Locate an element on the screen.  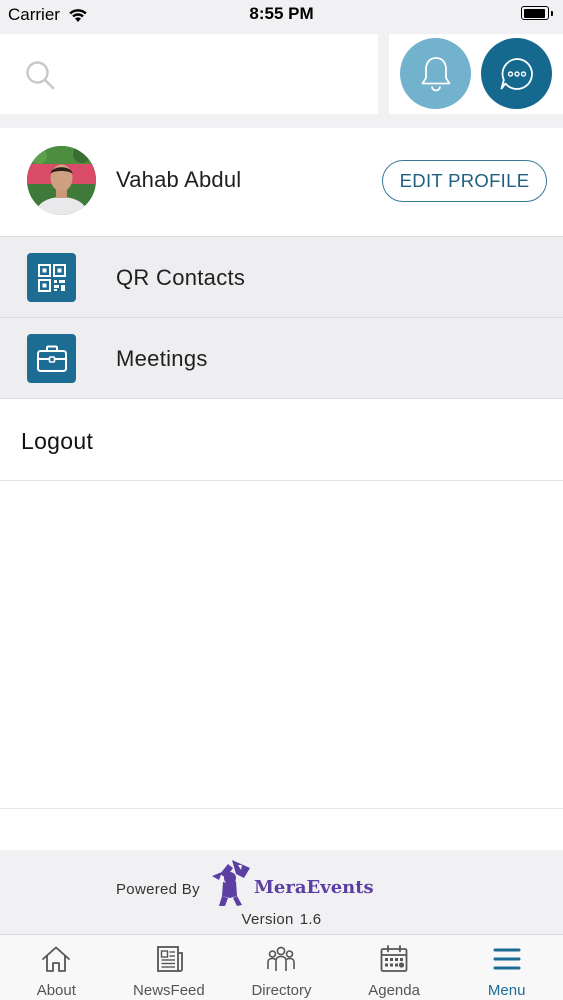
menu-item-meetings: Meetings is located at coordinates (281, 358).